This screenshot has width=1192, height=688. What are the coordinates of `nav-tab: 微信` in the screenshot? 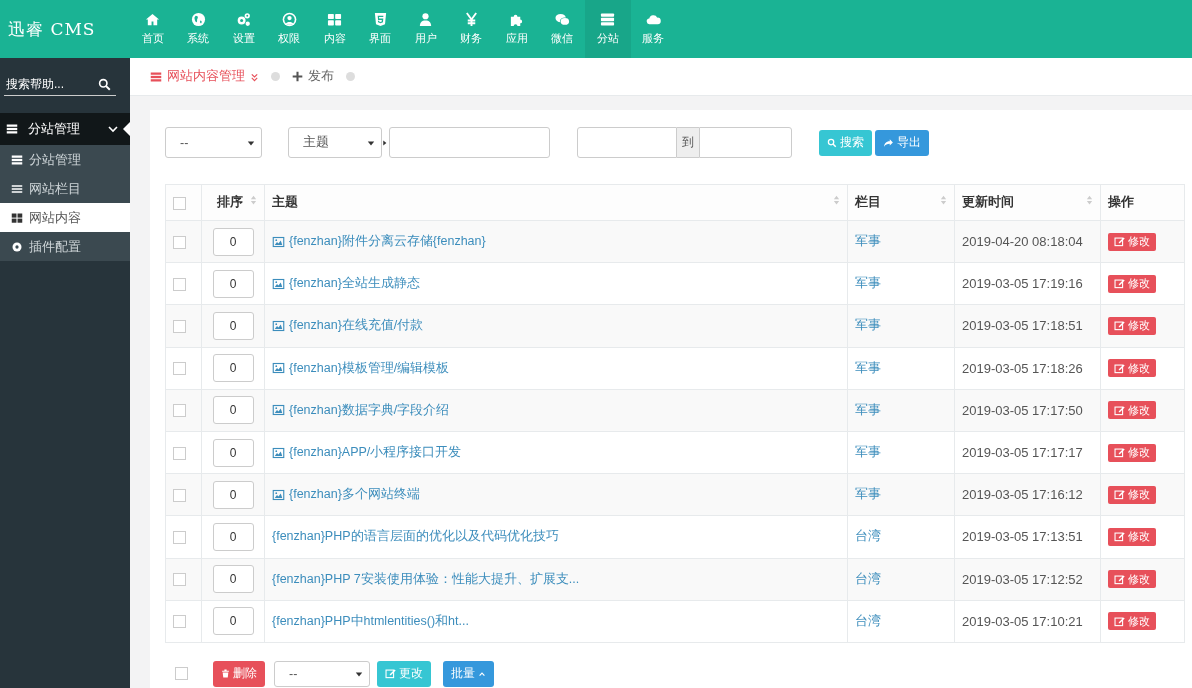 It's located at (562, 29).